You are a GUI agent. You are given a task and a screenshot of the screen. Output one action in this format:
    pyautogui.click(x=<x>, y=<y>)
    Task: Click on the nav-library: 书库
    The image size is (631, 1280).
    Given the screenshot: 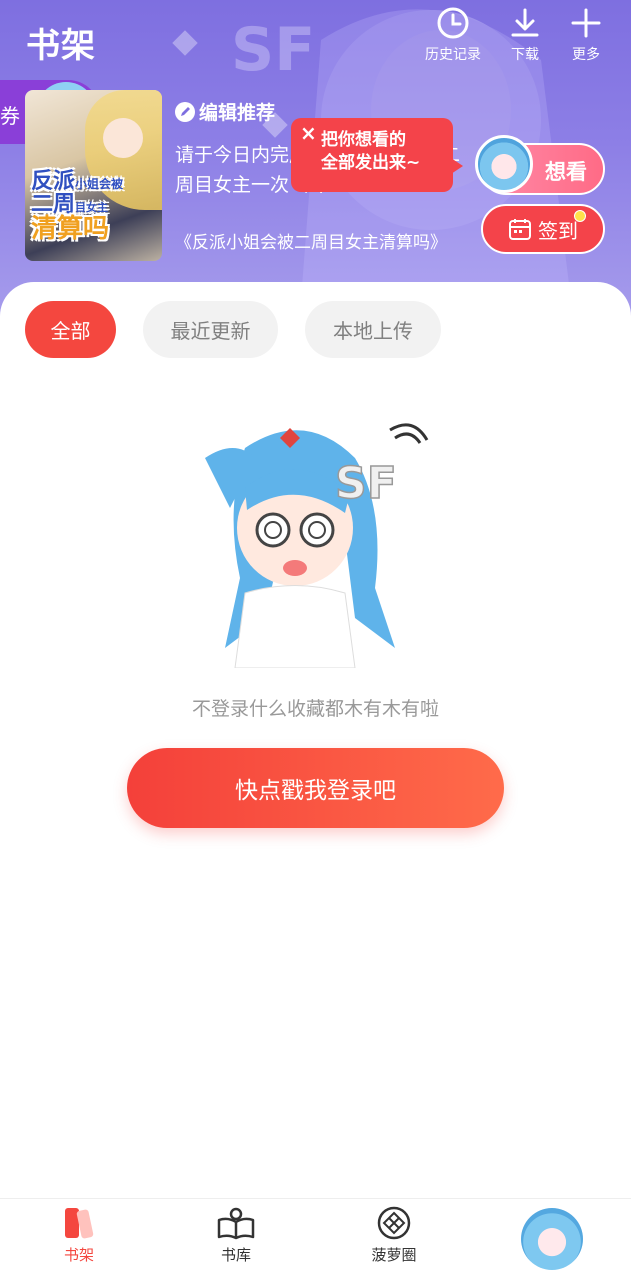 What is the action you would take?
    pyautogui.click(x=236, y=1239)
    